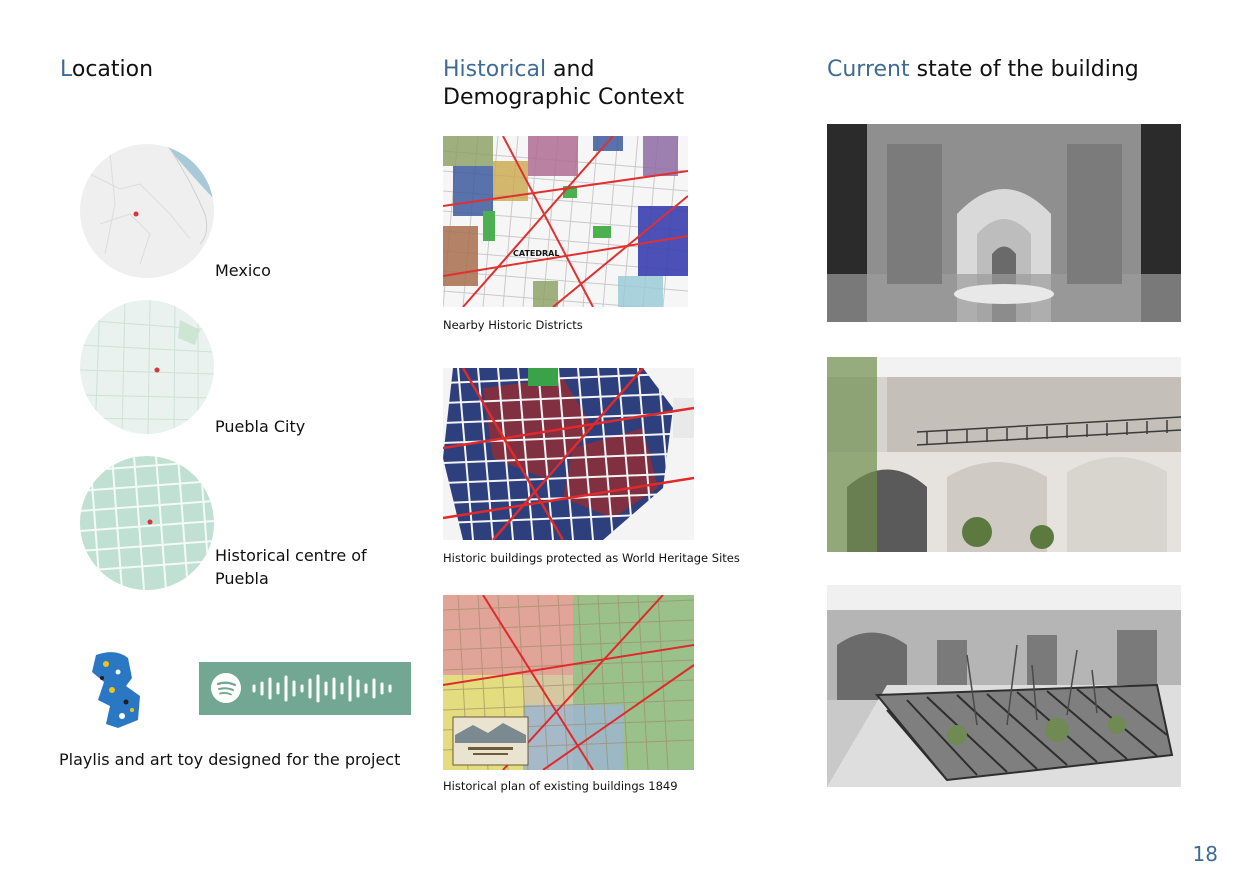 Image resolution: width=1240 pixels, height=874 pixels. Describe the element at coordinates (513, 325) in the screenshot. I see `historic-districts-caption: Nearby Historic Districts` at that location.